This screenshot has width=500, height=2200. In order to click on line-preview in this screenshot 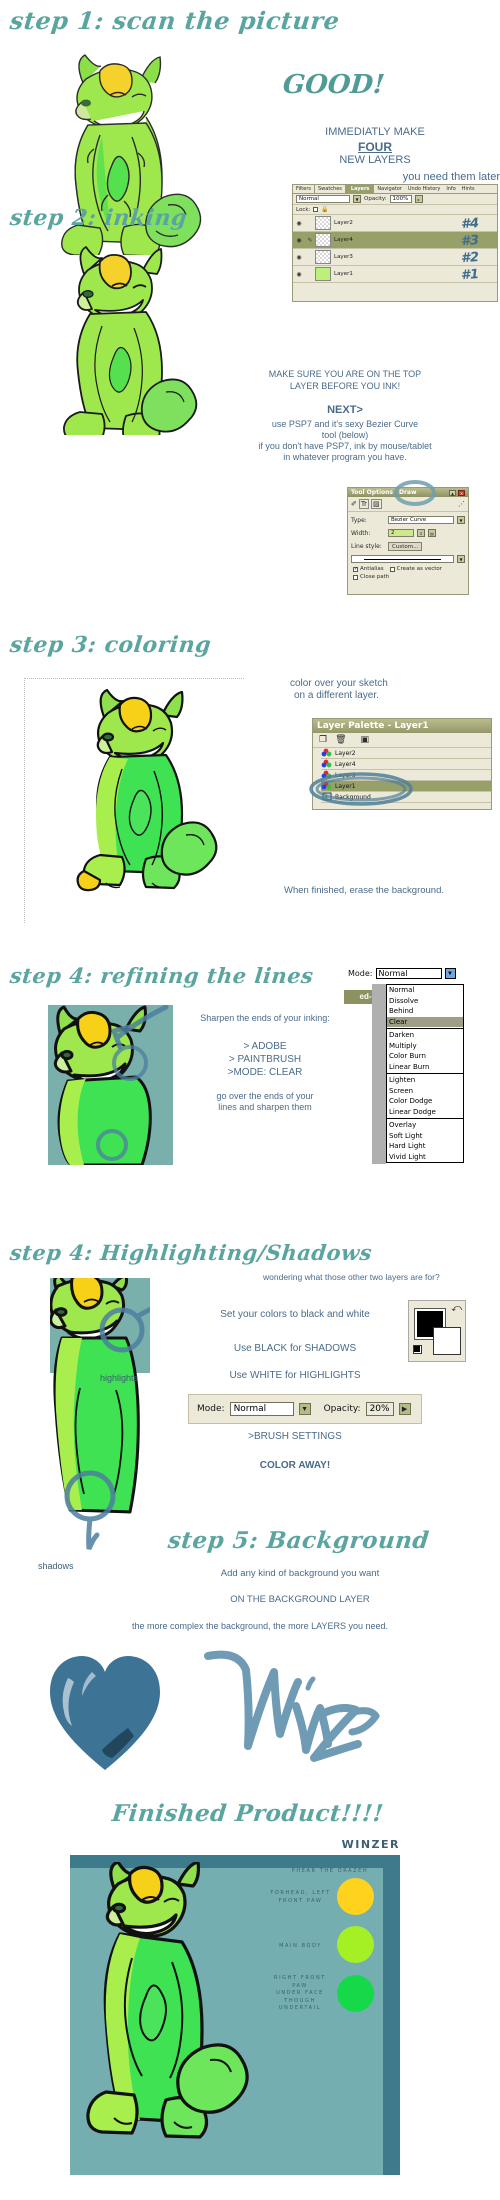, I will do `click(402, 559)`.